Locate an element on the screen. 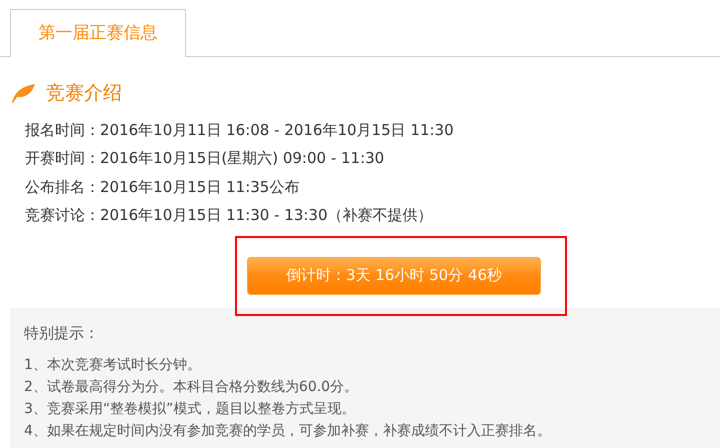  note-item: 1、本次竞赛考试时长分钟。 is located at coordinates (113, 365).